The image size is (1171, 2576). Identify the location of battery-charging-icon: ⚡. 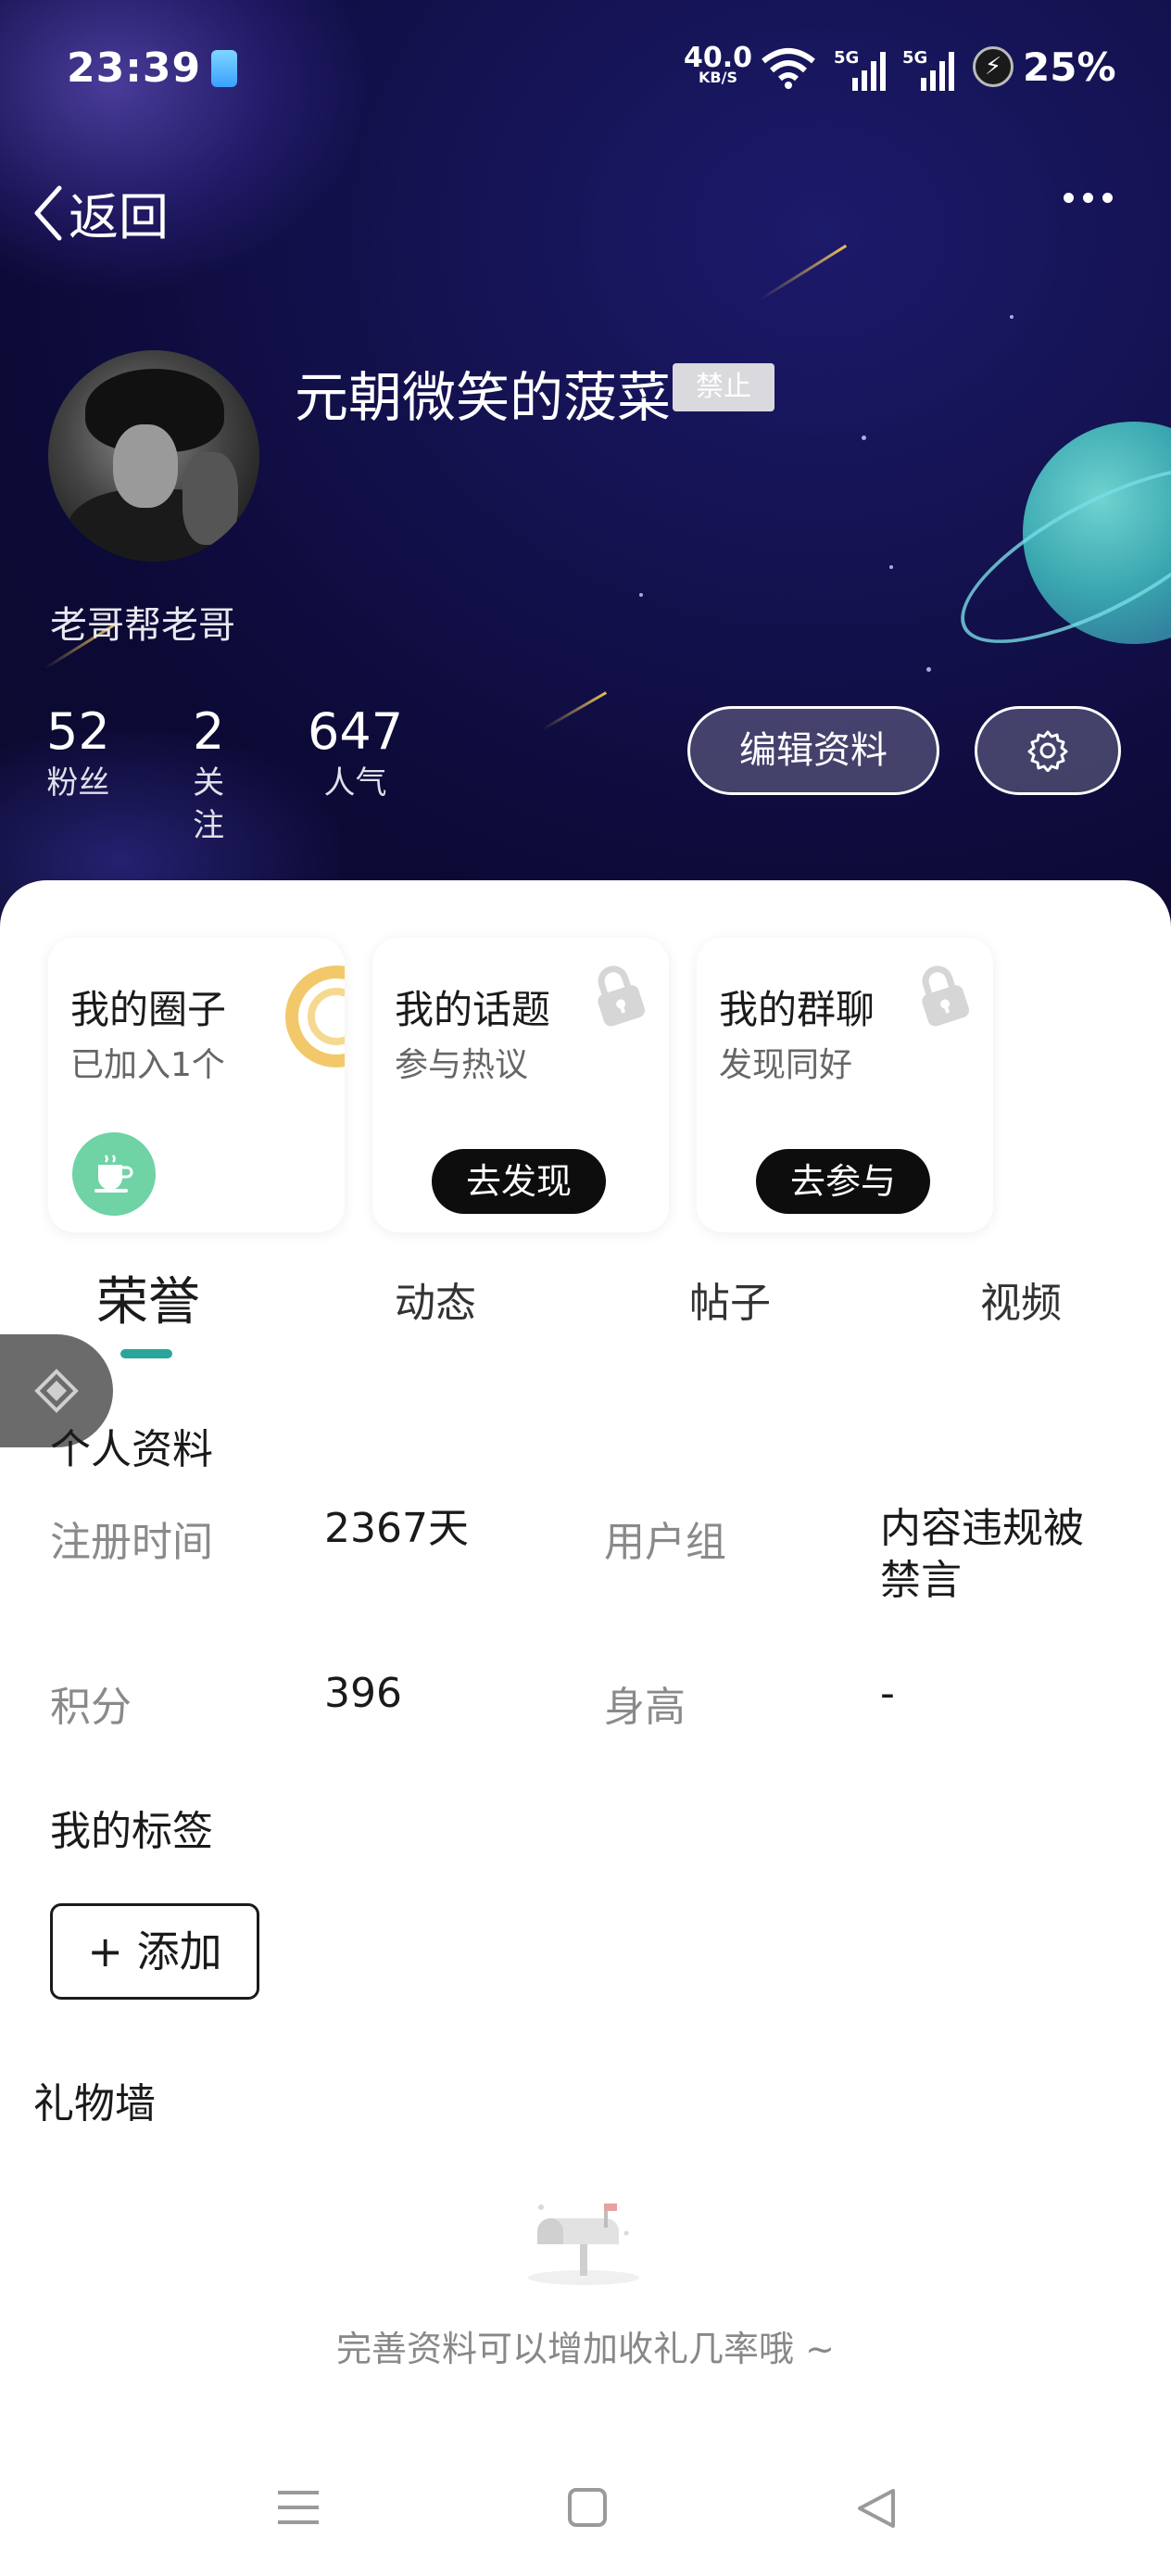
(994, 66).